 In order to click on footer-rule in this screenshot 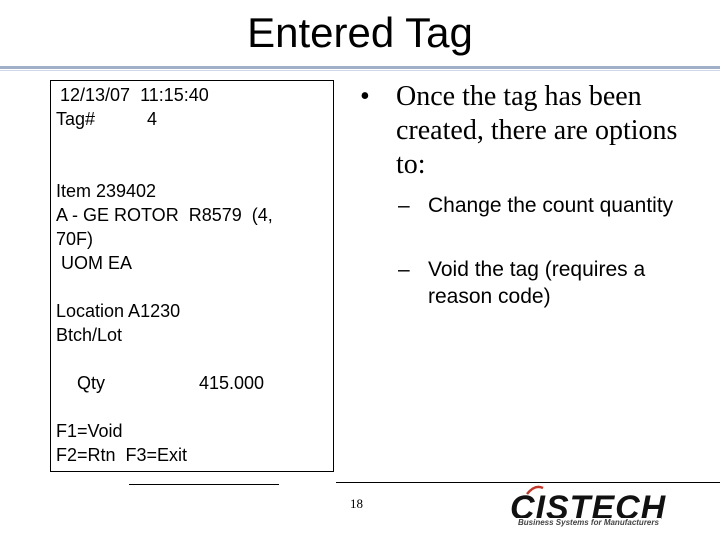, I will do `click(528, 482)`.